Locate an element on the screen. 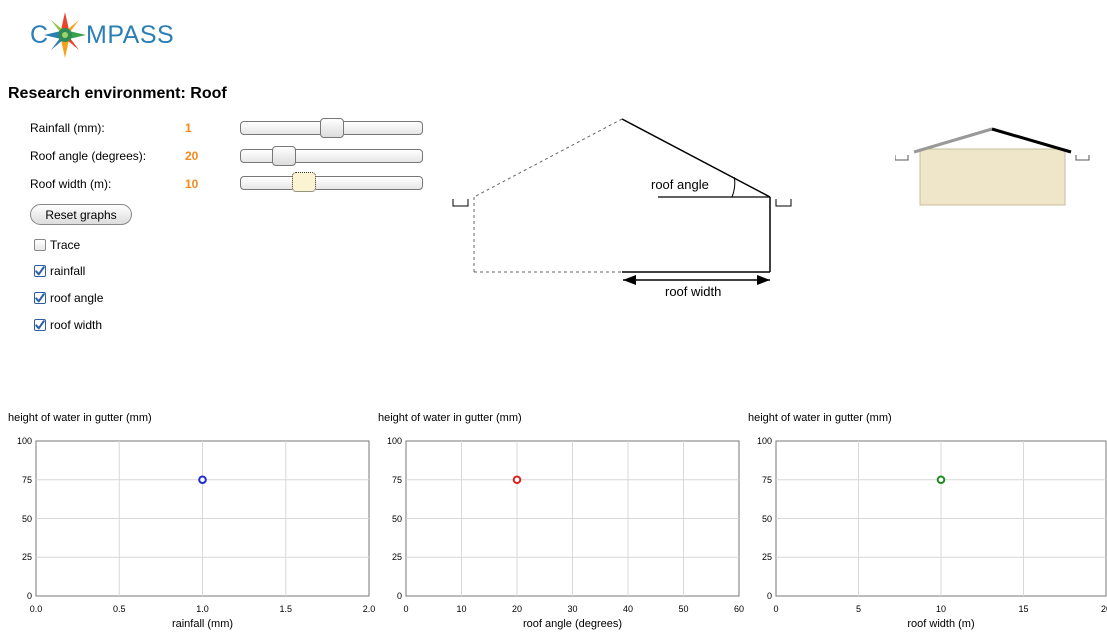 The height and width of the screenshot is (636, 1107). x-tick-label: 30 is located at coordinates (572, 609).